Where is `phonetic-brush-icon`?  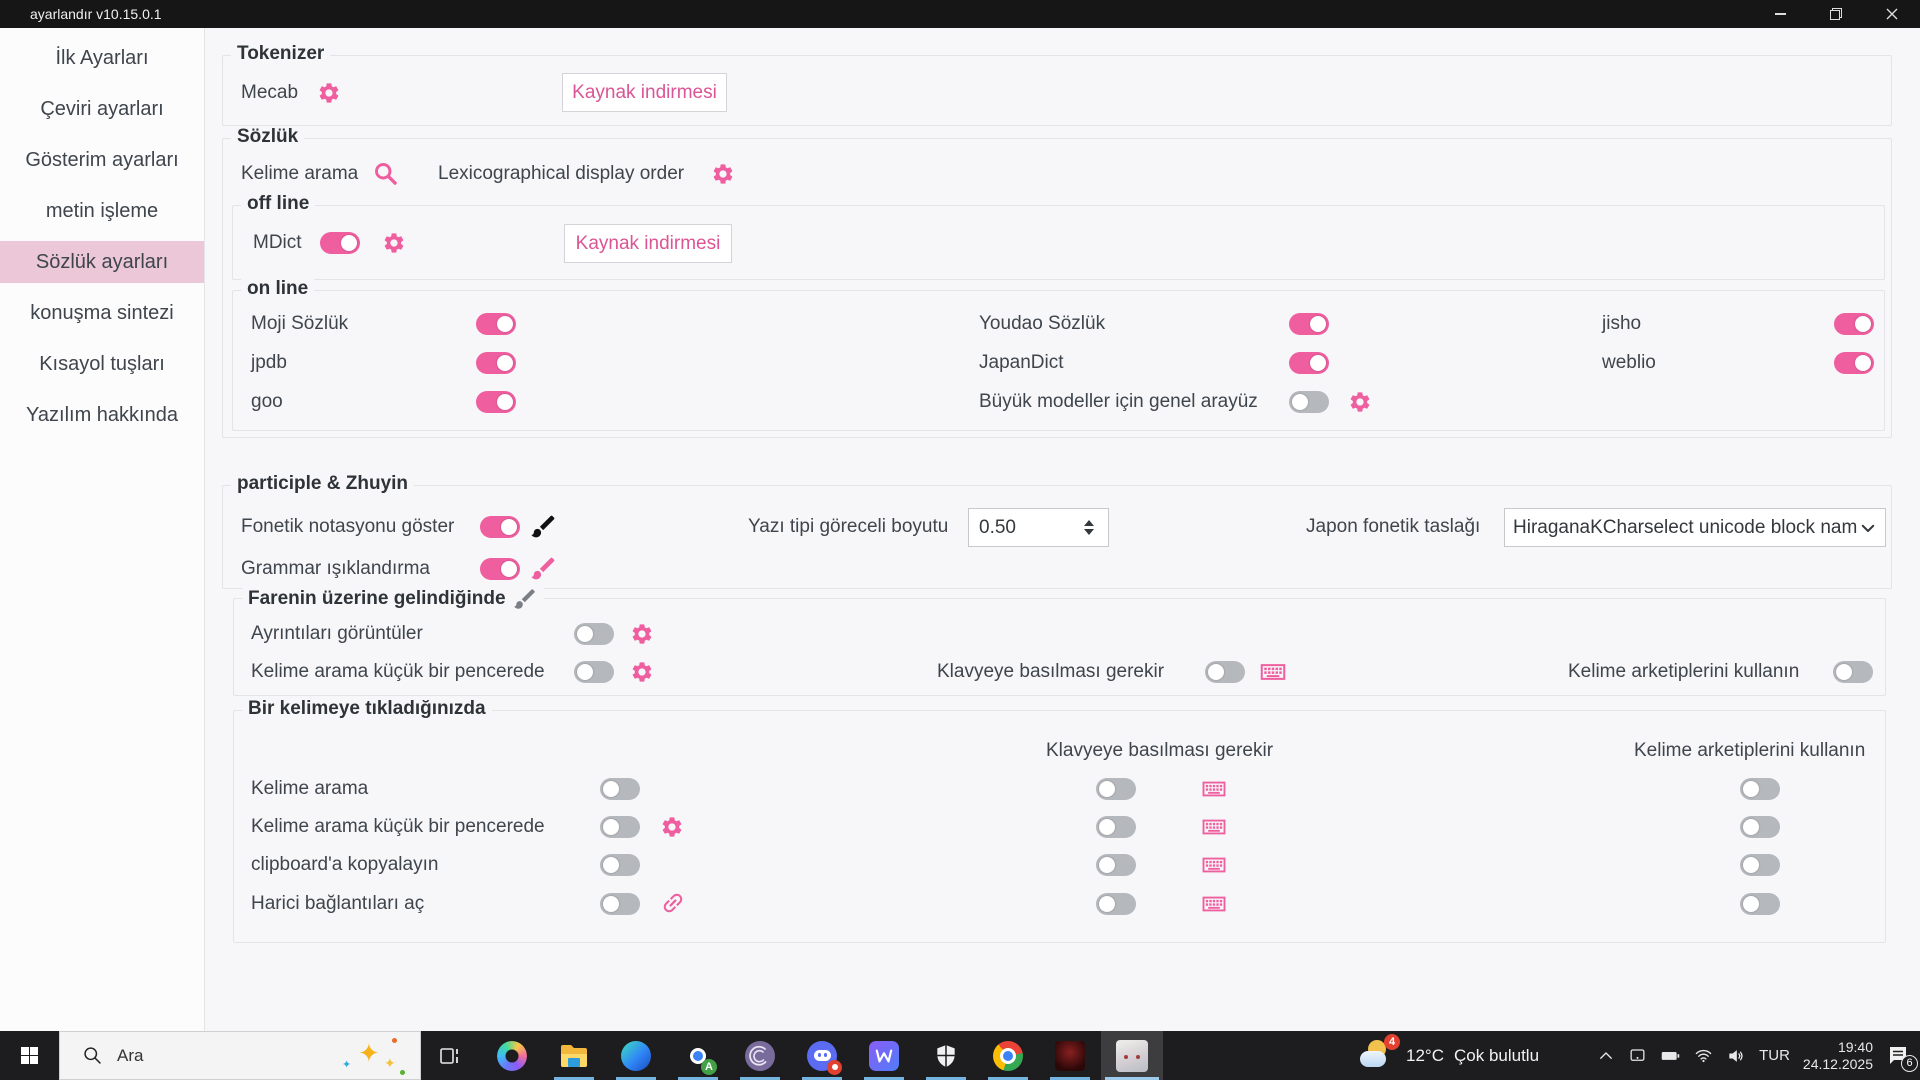
phonetic-brush-icon is located at coordinates (543, 526).